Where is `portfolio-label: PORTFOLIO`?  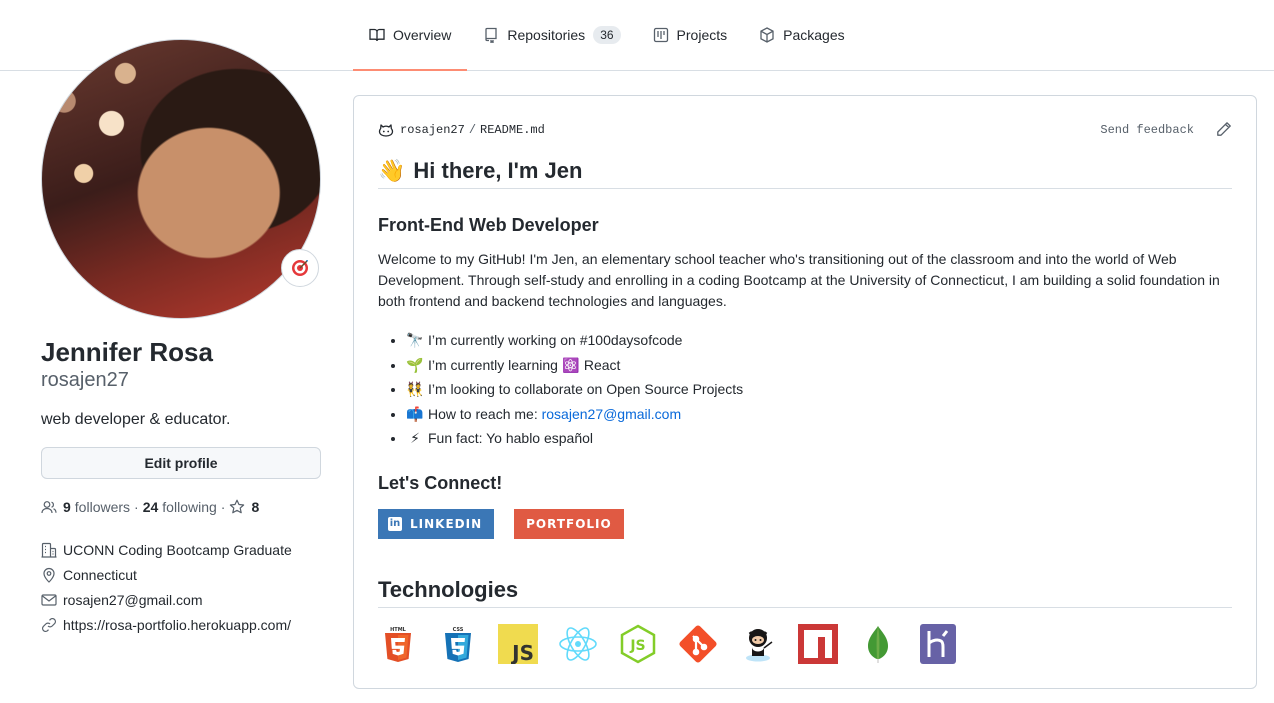
portfolio-label: PORTFOLIO is located at coordinates (569, 523).